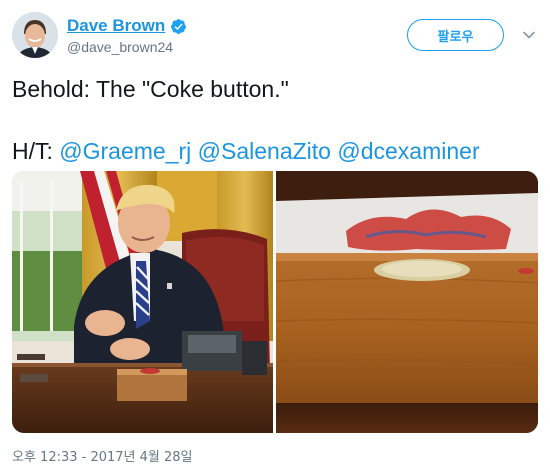  I want to click on author-handle: @dave_brown24, so click(120, 47).